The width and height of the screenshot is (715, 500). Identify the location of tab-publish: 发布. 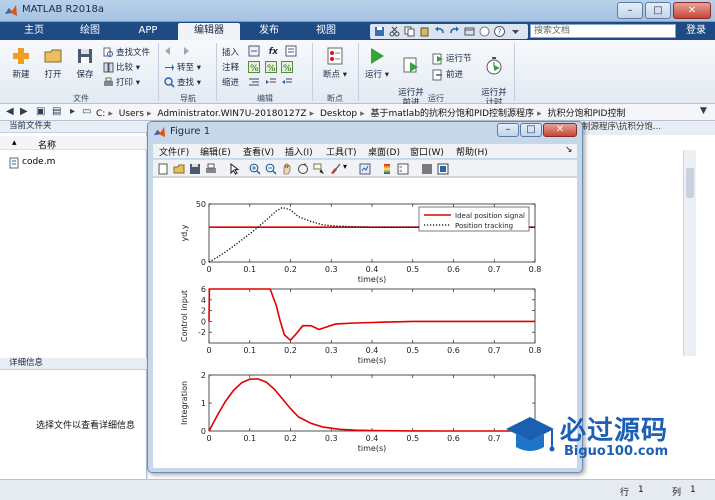
(269, 31).